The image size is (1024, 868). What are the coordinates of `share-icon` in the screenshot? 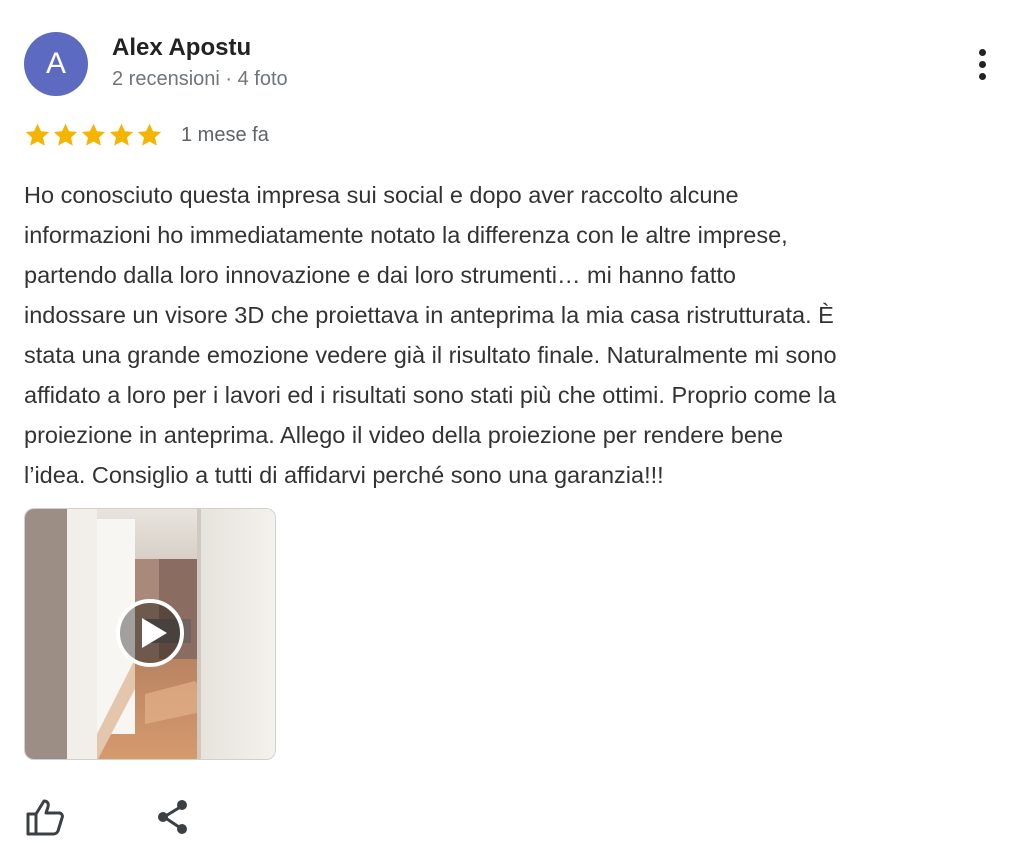 It's located at (173, 817).